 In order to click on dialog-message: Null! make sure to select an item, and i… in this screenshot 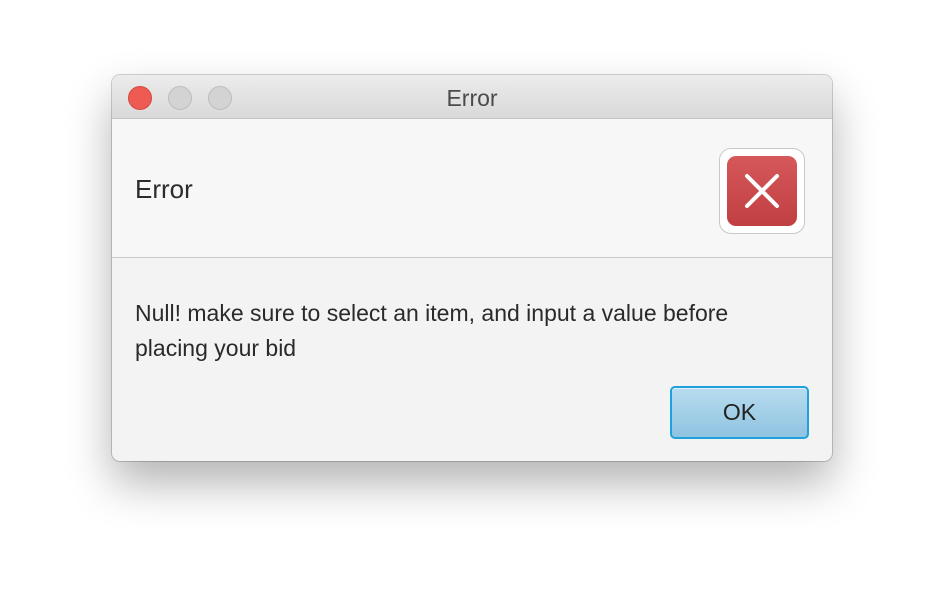, I will do `click(432, 330)`.